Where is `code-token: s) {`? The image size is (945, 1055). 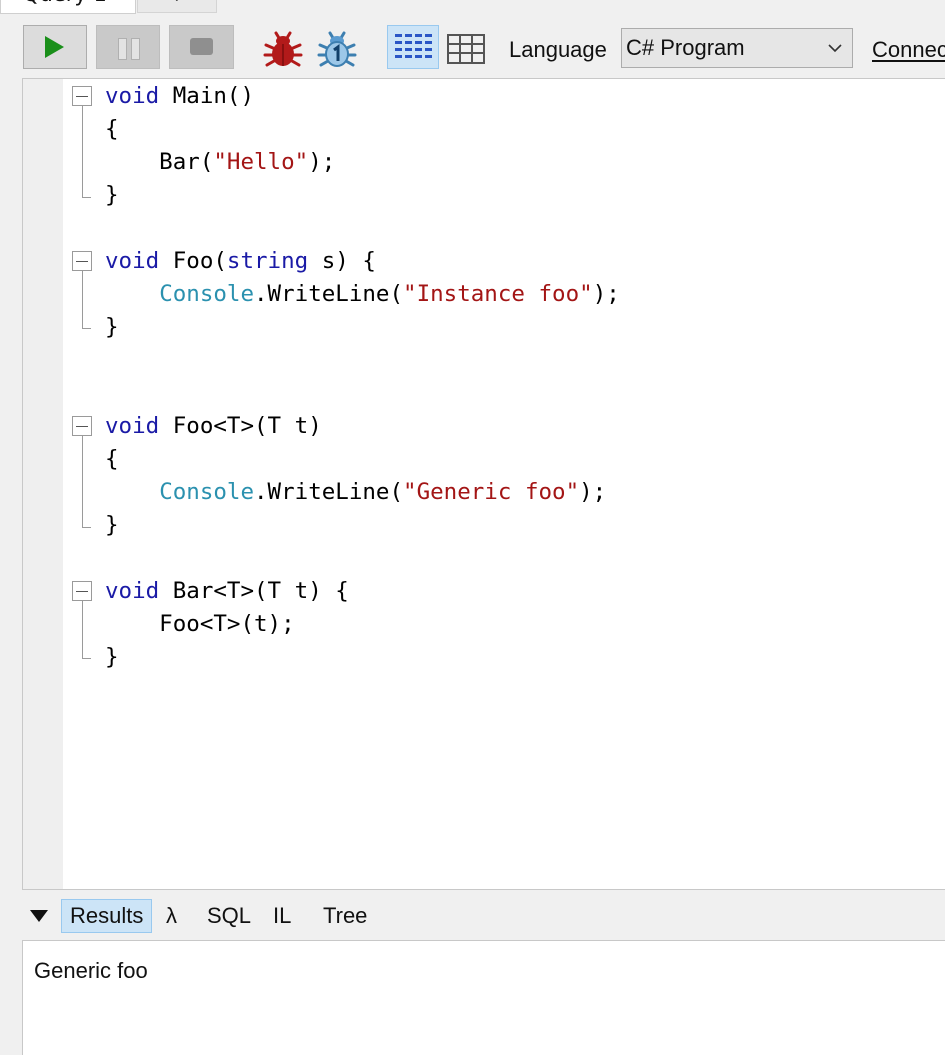 code-token: s) { is located at coordinates (342, 261).